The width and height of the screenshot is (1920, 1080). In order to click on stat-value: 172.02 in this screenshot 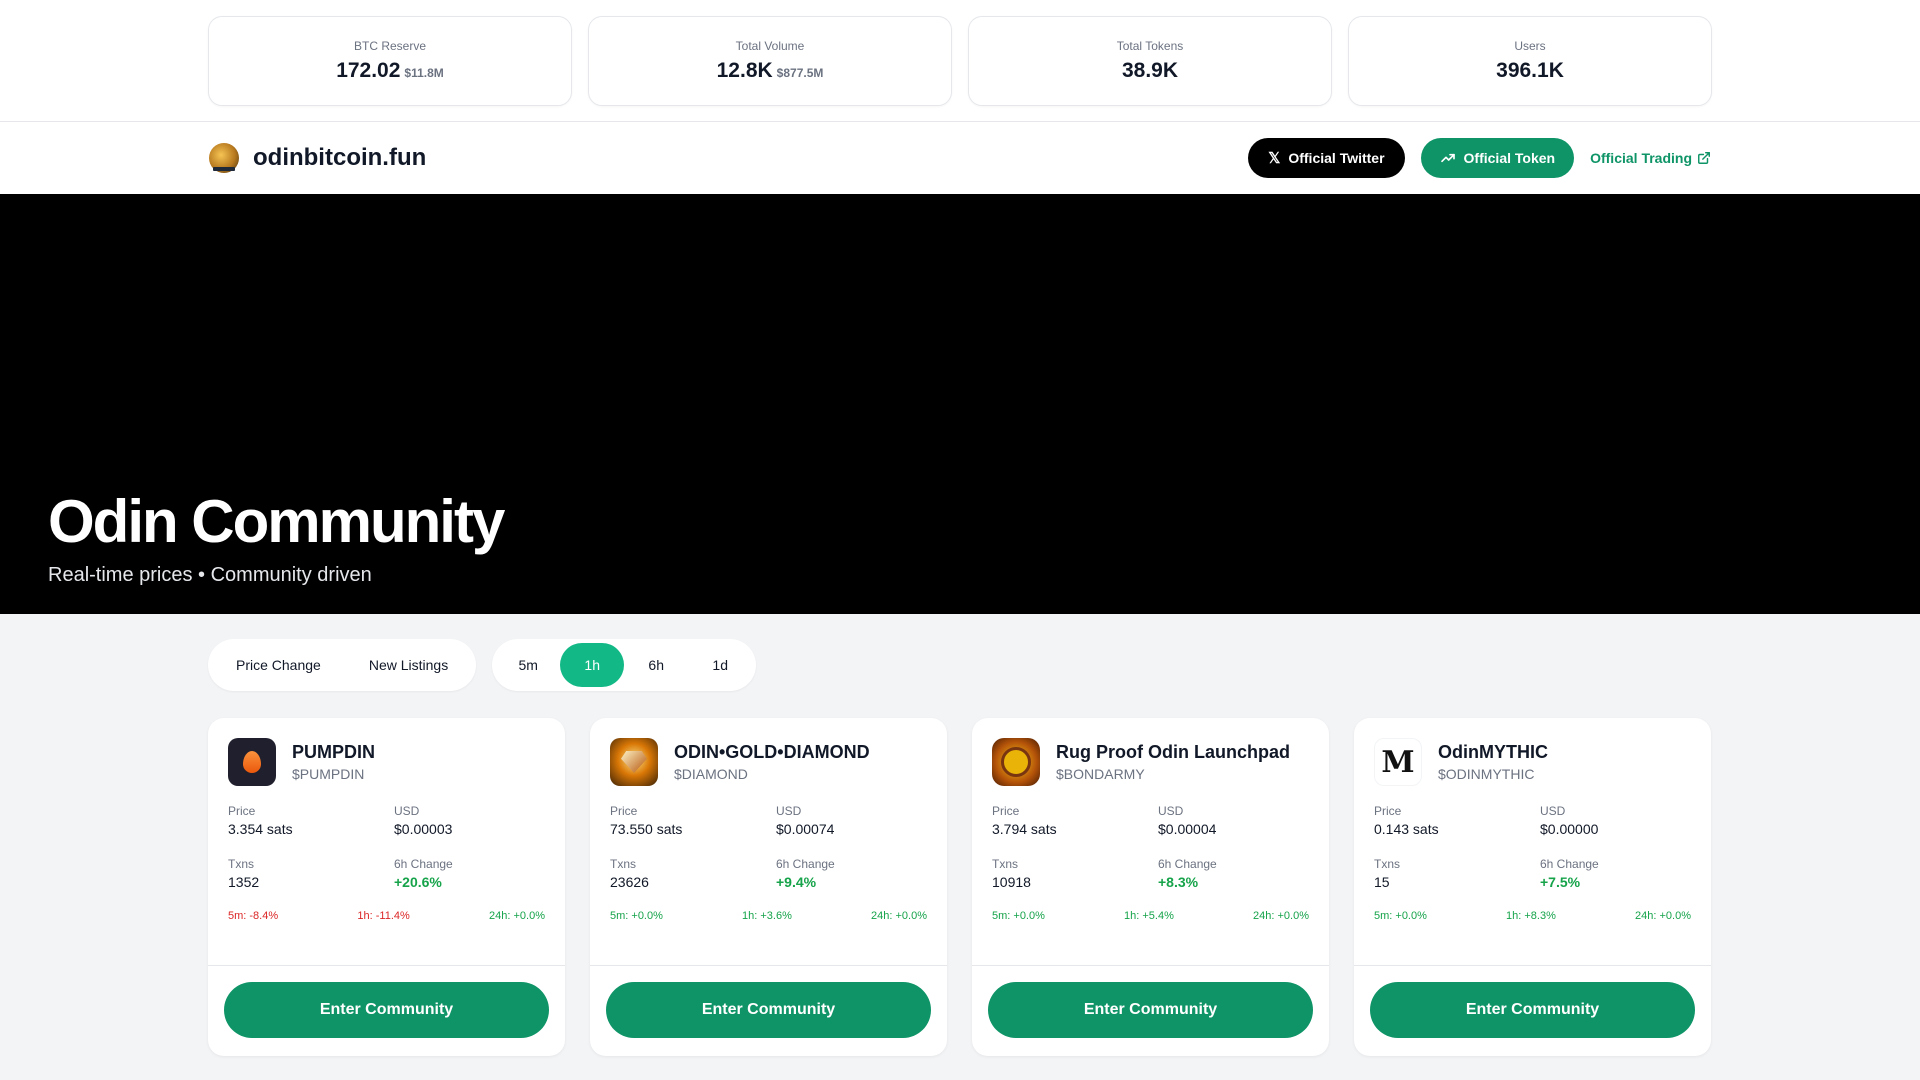, I will do `click(368, 70)`.